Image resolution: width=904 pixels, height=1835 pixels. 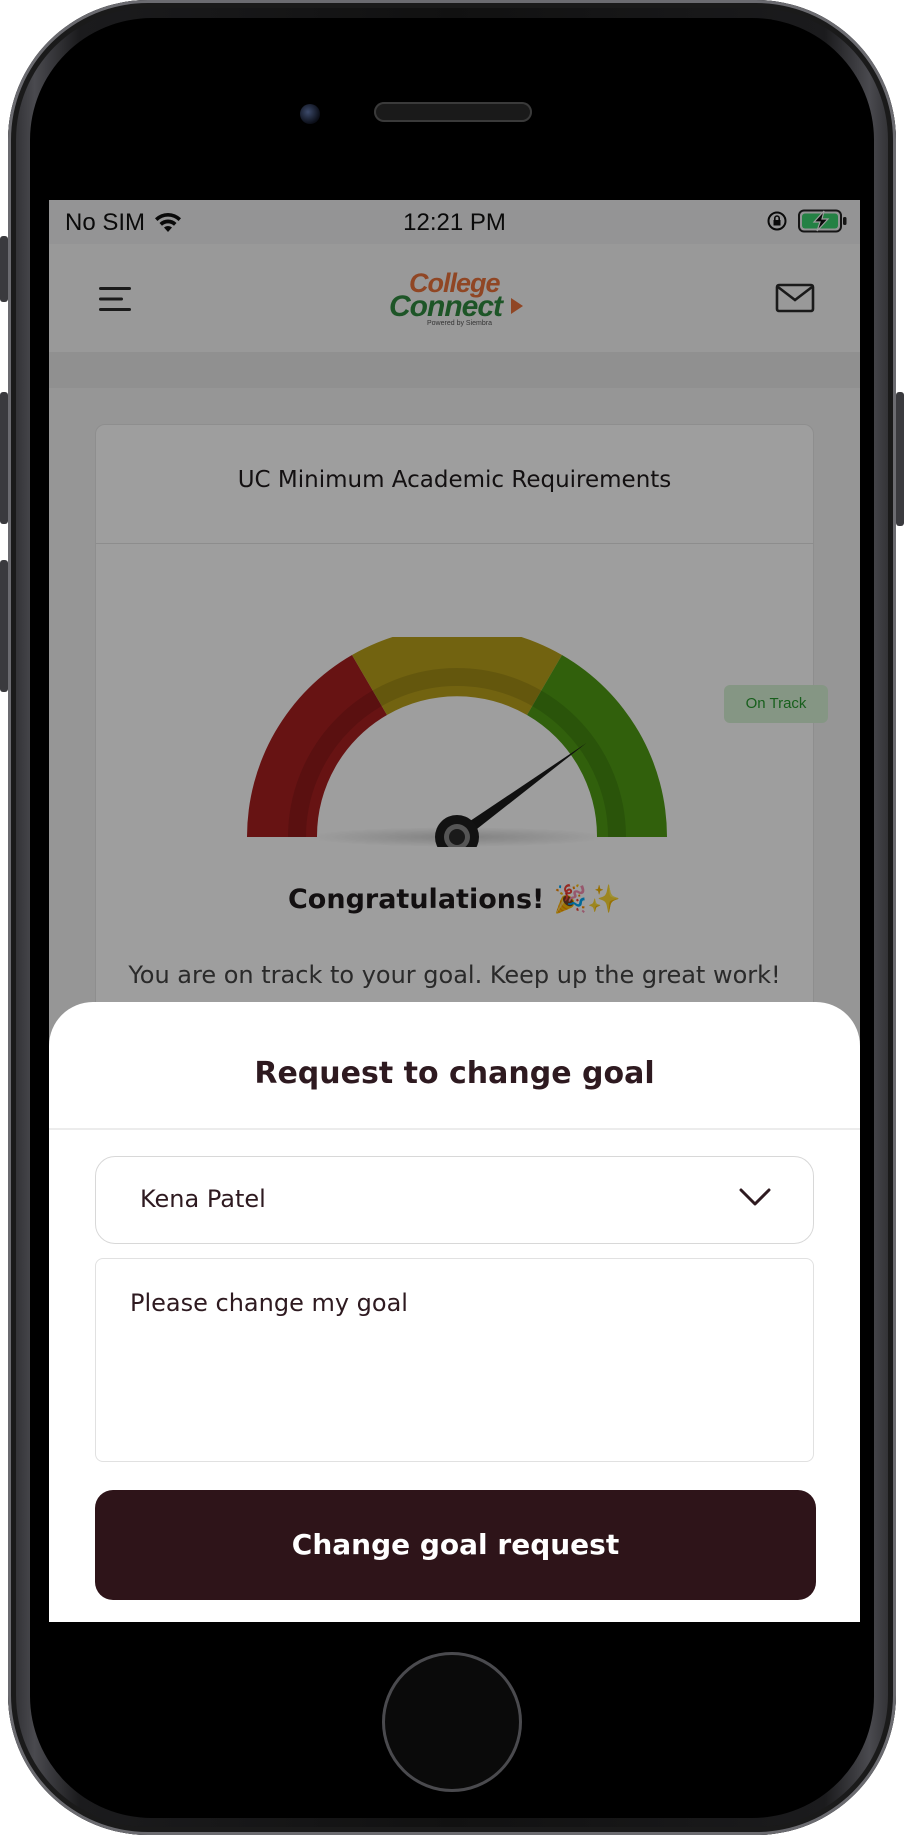 I want to click on chevron-down-icon, so click(x=755, y=1197).